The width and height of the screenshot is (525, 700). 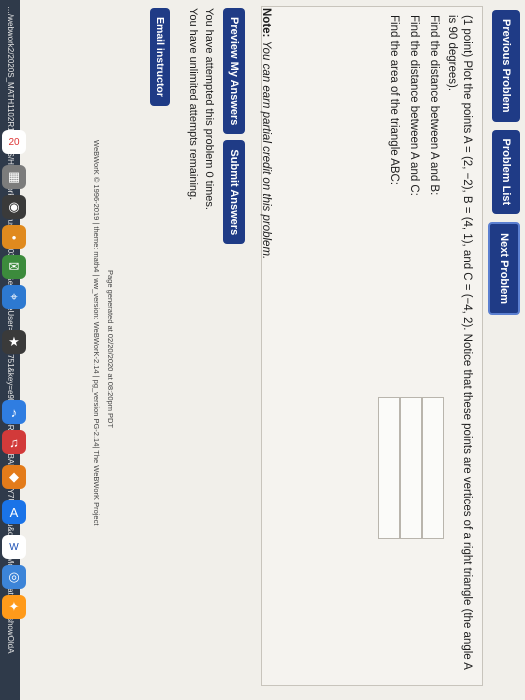 I want to click on note-label: Note:, so click(x=266, y=23).